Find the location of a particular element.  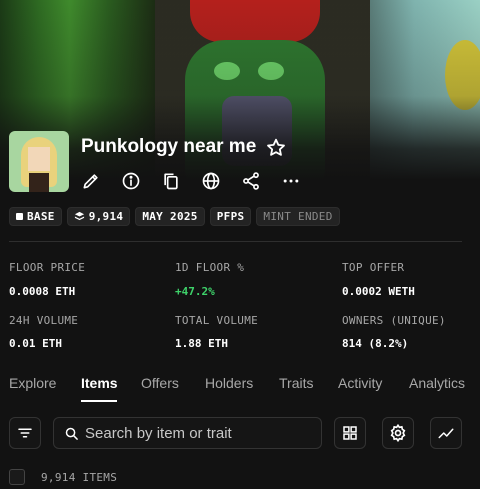

search-input is located at coordinates (195, 433).